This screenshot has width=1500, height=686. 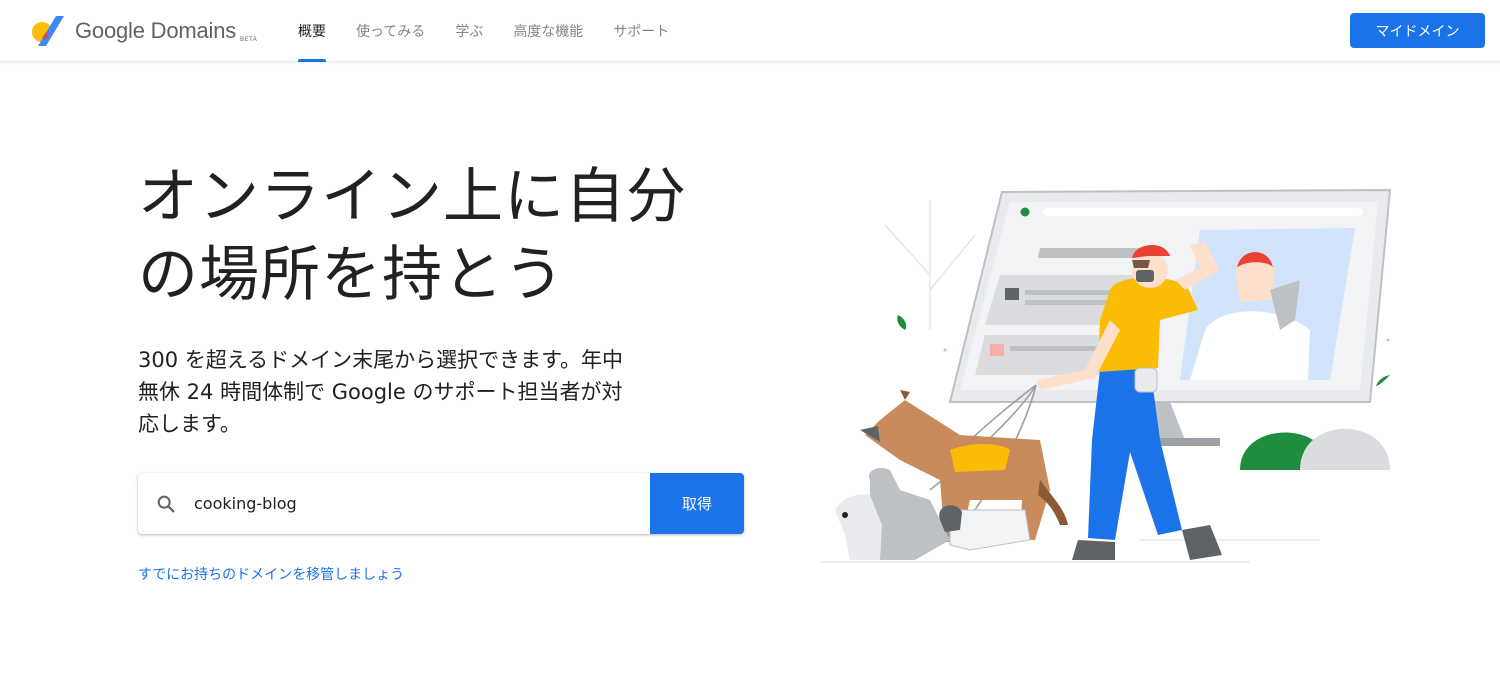 I want to click on main-nav: 概要 使ってみる 学ぶ 高度な機能 サポート, so click(x=483, y=31).